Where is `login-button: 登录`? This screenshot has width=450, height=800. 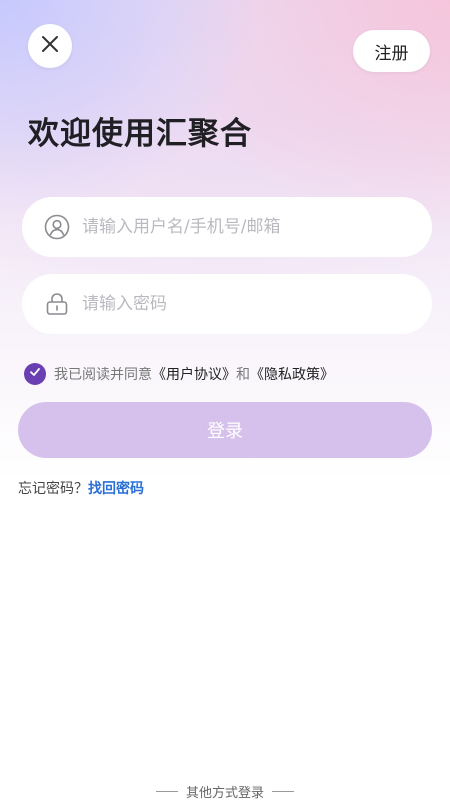 login-button: 登录 is located at coordinates (225, 430).